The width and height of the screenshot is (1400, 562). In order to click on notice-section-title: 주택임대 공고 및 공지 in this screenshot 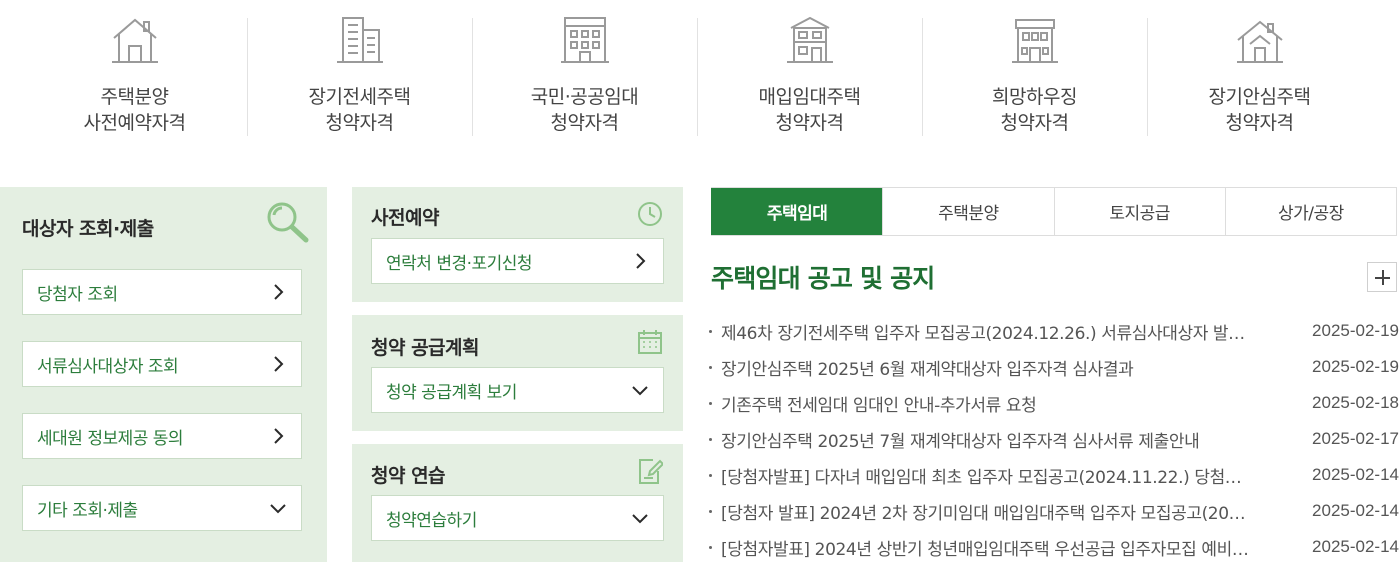, I will do `click(823, 278)`.